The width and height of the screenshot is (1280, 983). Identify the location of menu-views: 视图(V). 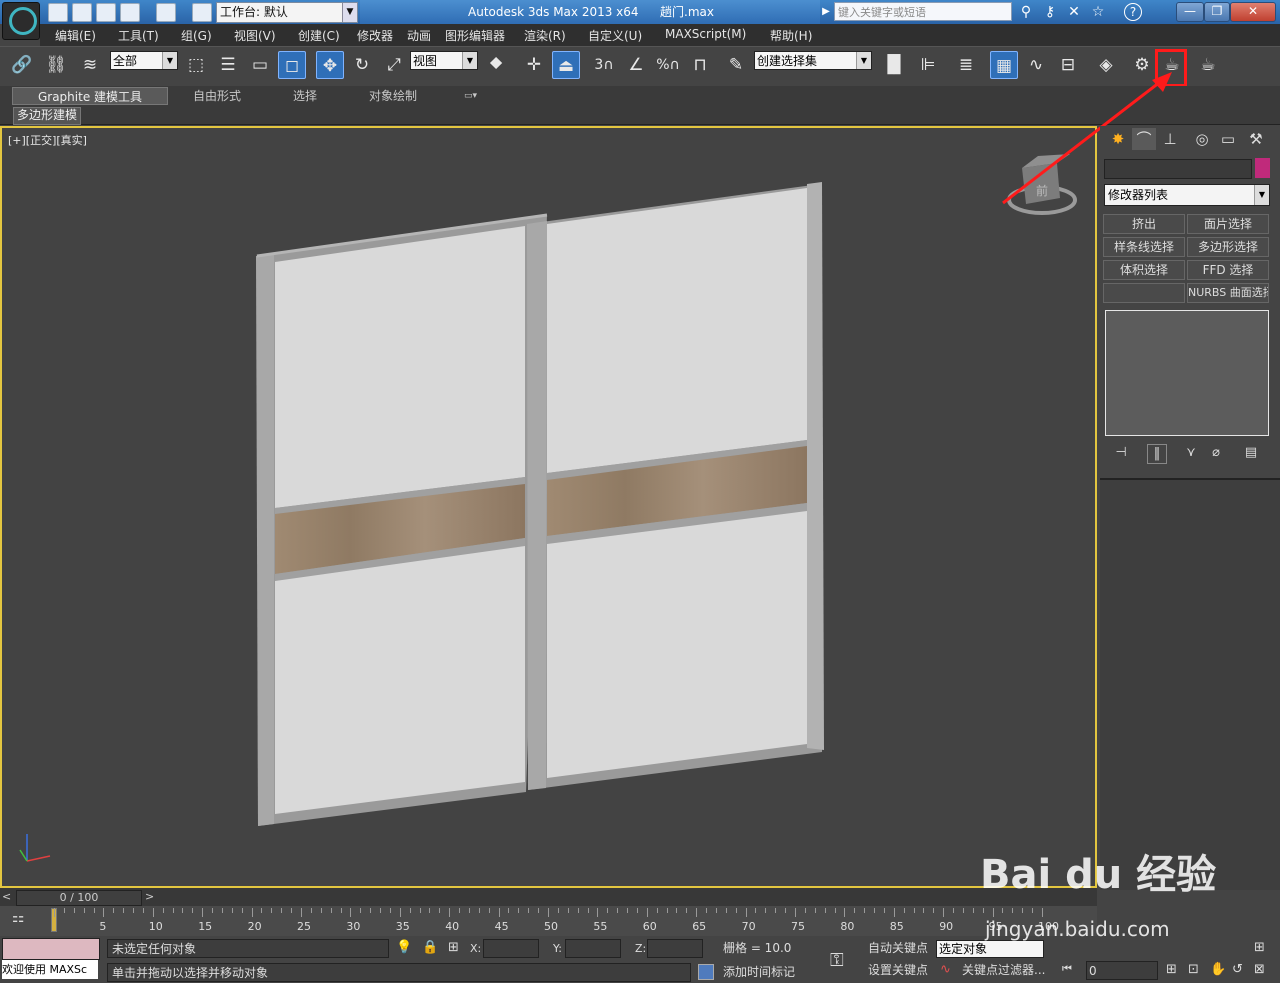
(255, 35).